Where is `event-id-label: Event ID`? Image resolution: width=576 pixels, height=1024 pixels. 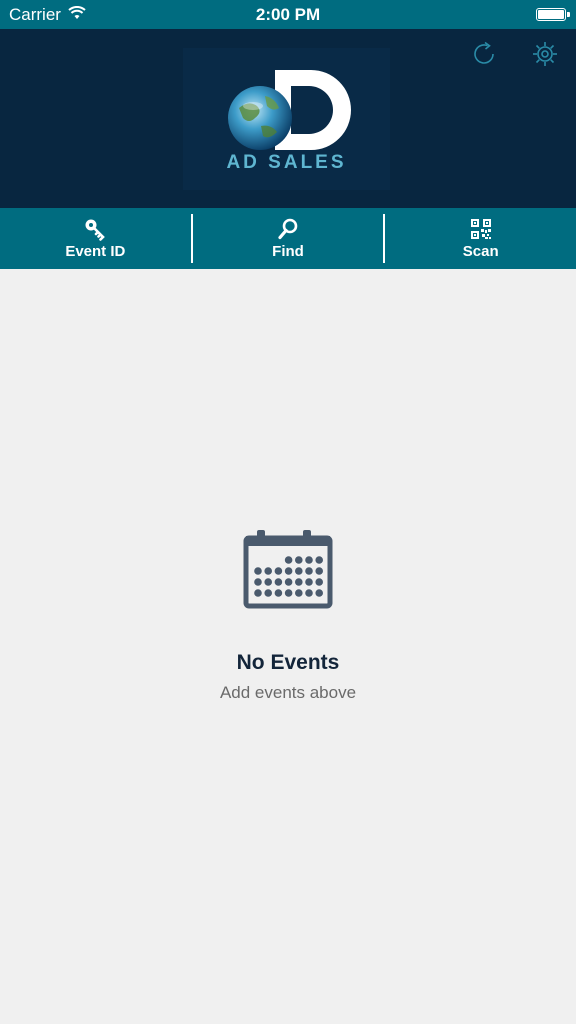 event-id-label: Event ID is located at coordinates (95, 251).